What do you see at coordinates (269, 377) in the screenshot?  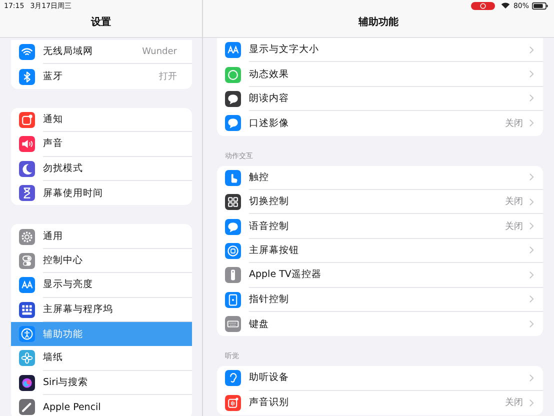 I see `row-label: 助听设备` at bounding box center [269, 377].